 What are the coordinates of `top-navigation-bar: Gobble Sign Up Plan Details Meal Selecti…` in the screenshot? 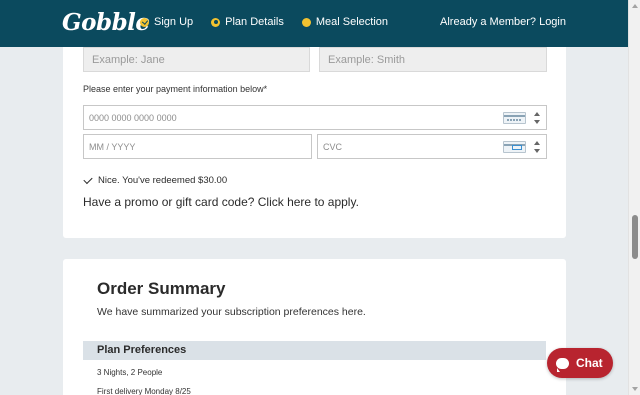 It's located at (314, 23).